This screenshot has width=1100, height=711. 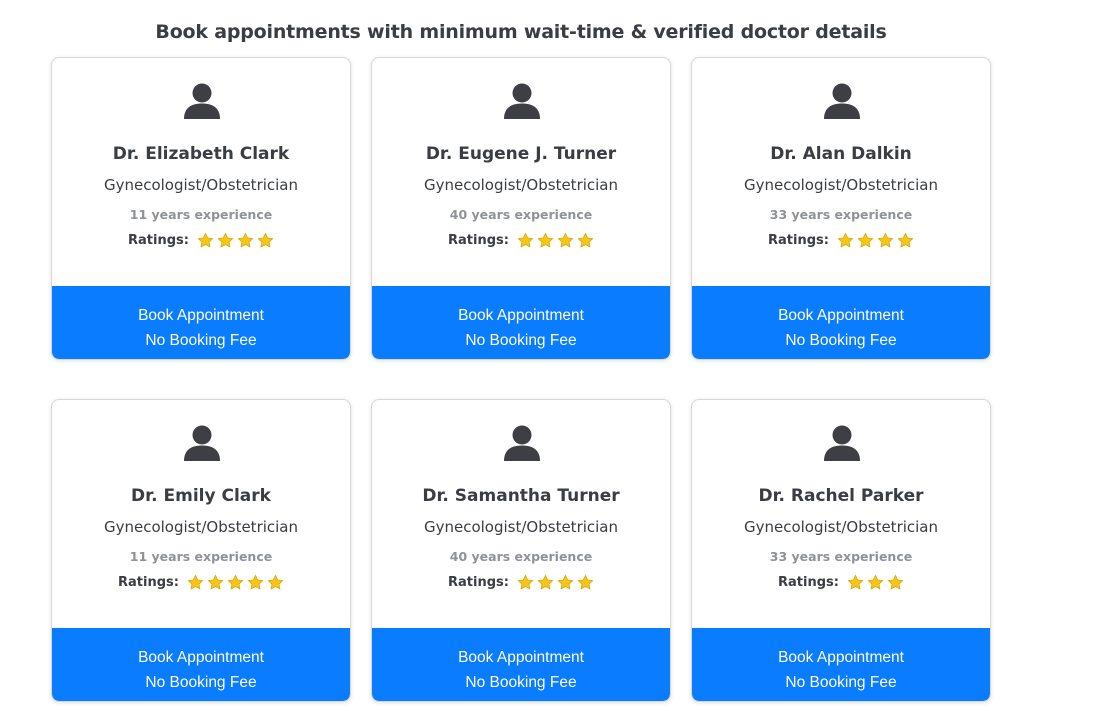 What do you see at coordinates (521, 154) in the screenshot?
I see `doctor-name: Dr. Eugene J. Turner` at bounding box center [521, 154].